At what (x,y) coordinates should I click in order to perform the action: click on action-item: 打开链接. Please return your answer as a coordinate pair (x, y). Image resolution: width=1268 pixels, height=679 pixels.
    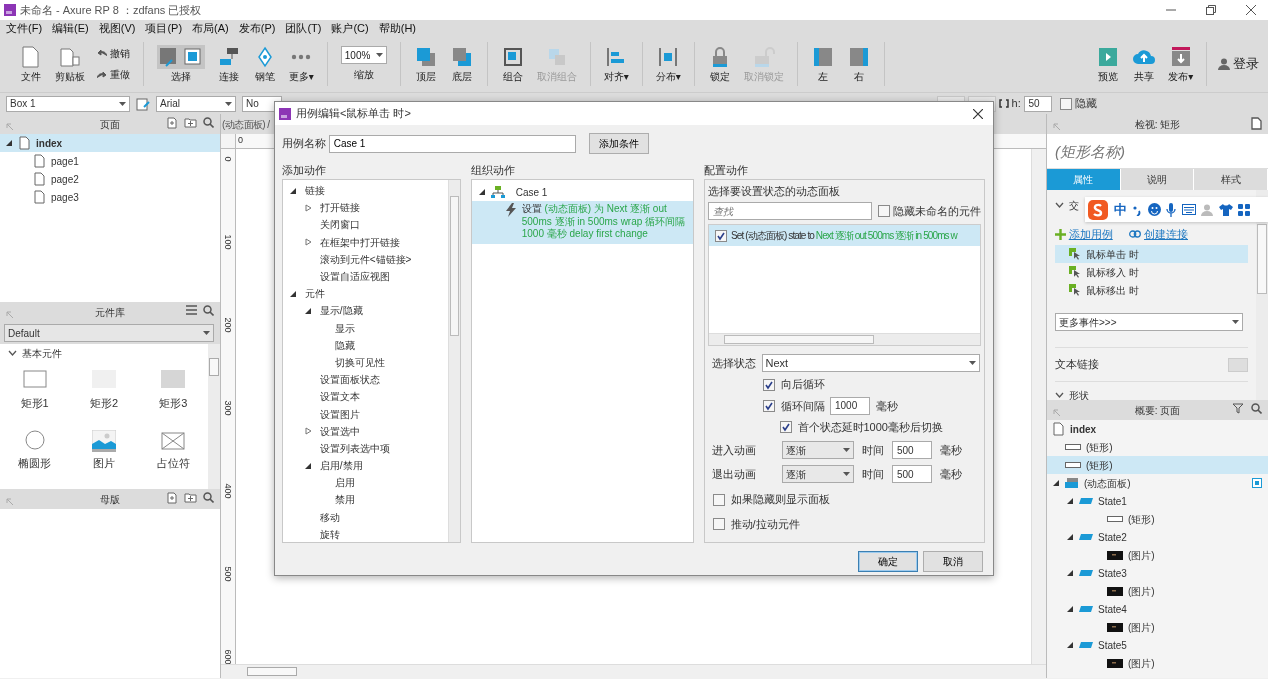
    Looking at the image, I should click on (366, 208).